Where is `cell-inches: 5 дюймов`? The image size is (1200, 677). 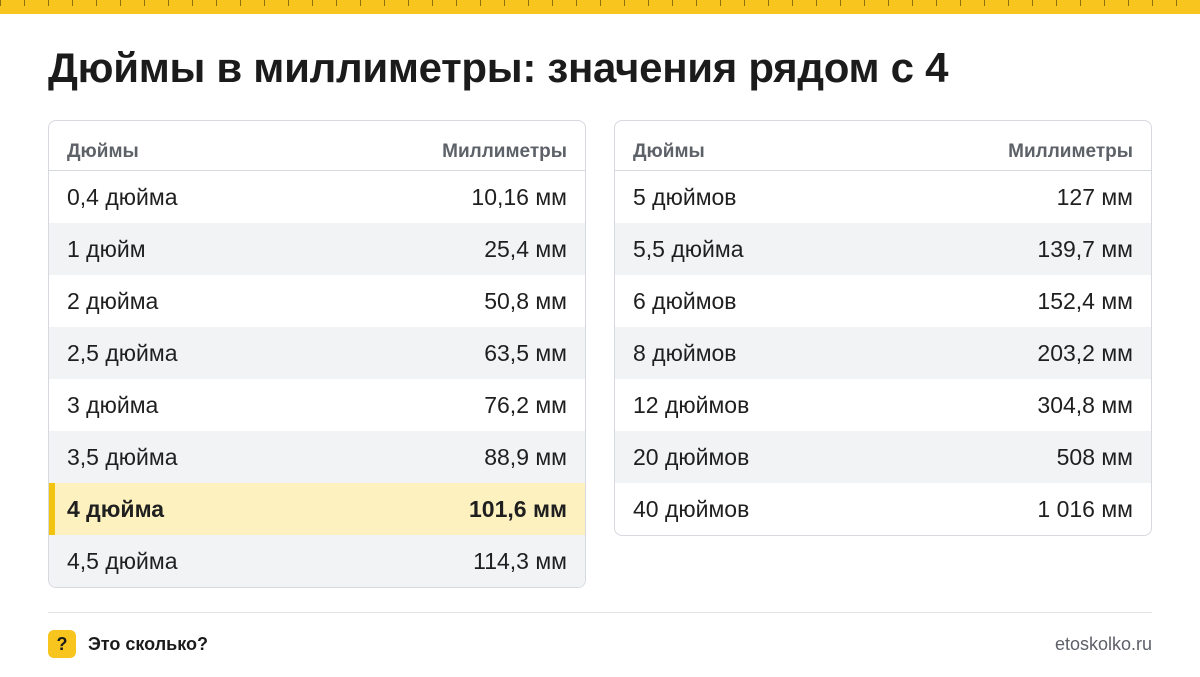 cell-inches: 5 дюймов is located at coordinates (685, 196).